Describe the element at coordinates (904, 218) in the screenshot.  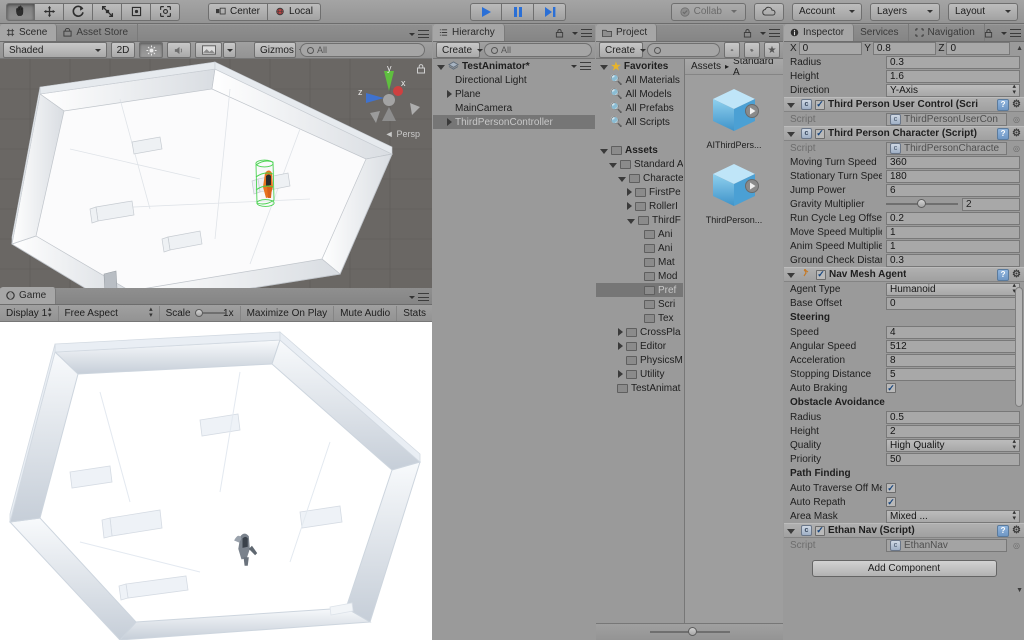
I see `field-row-run-cycle-leg-offset: Run Cycle Leg Offset 0.2` at that location.